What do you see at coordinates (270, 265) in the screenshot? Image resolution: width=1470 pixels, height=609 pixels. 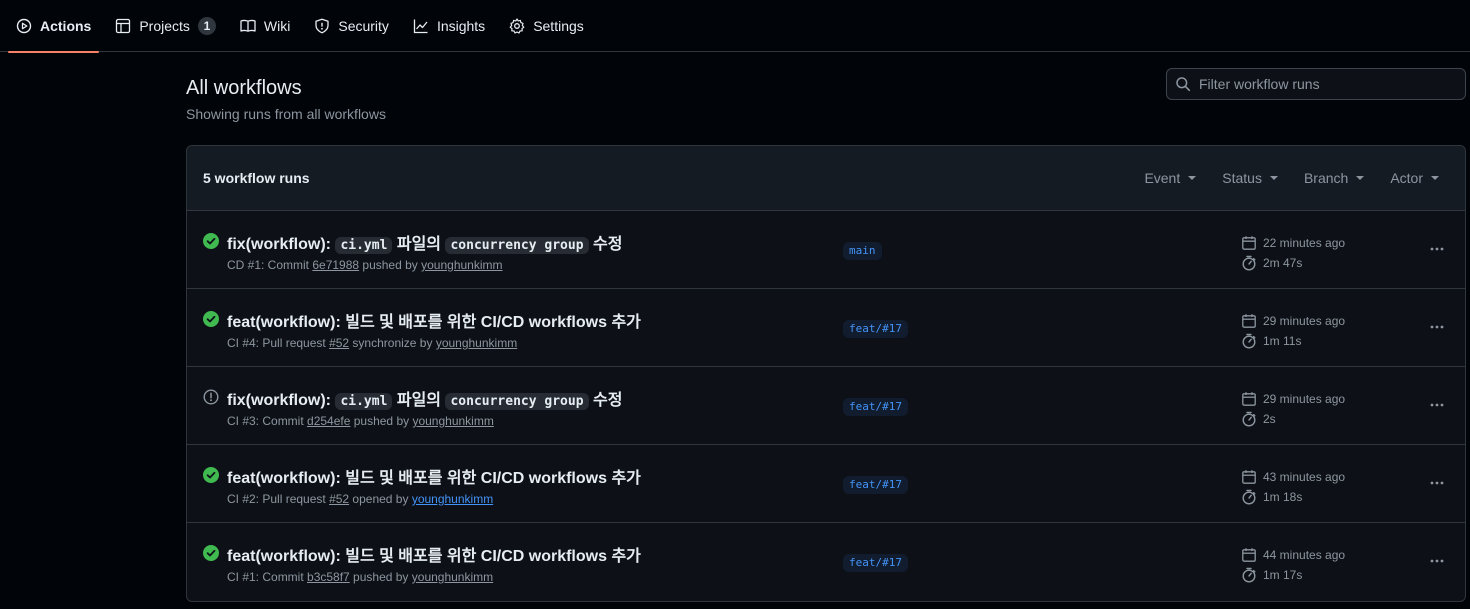 I see `run-meta-prefix: CD #1: Commit` at bounding box center [270, 265].